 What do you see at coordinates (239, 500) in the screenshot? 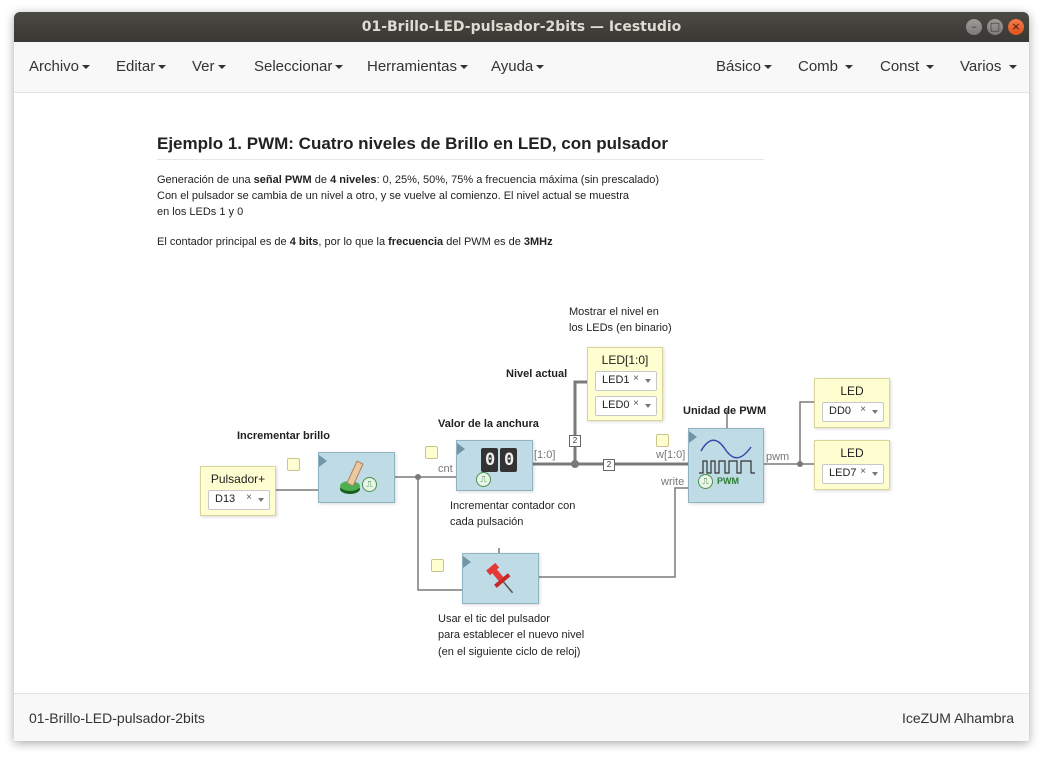
I see `pin-select: D13 ×` at bounding box center [239, 500].